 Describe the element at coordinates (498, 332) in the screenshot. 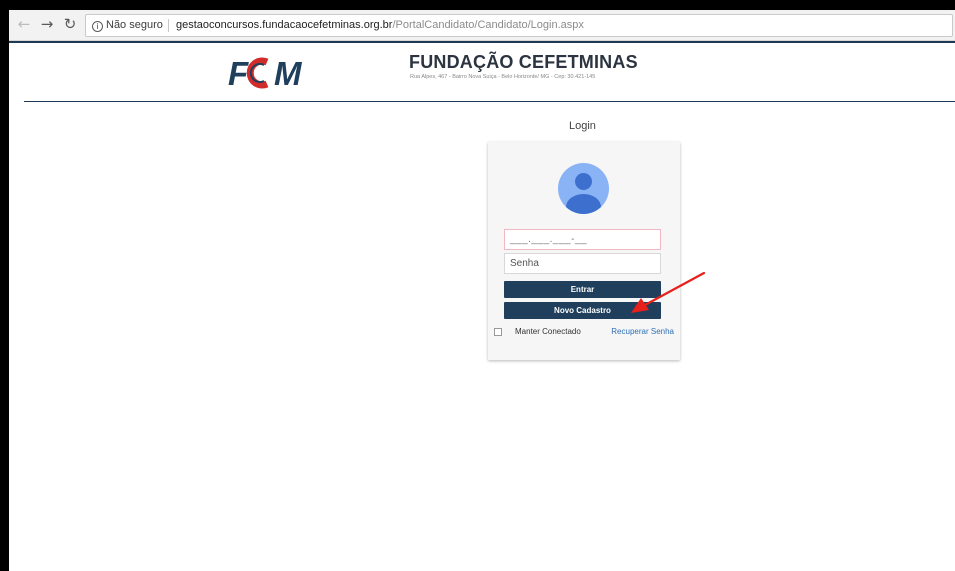

I see `remember-checkbox` at that location.